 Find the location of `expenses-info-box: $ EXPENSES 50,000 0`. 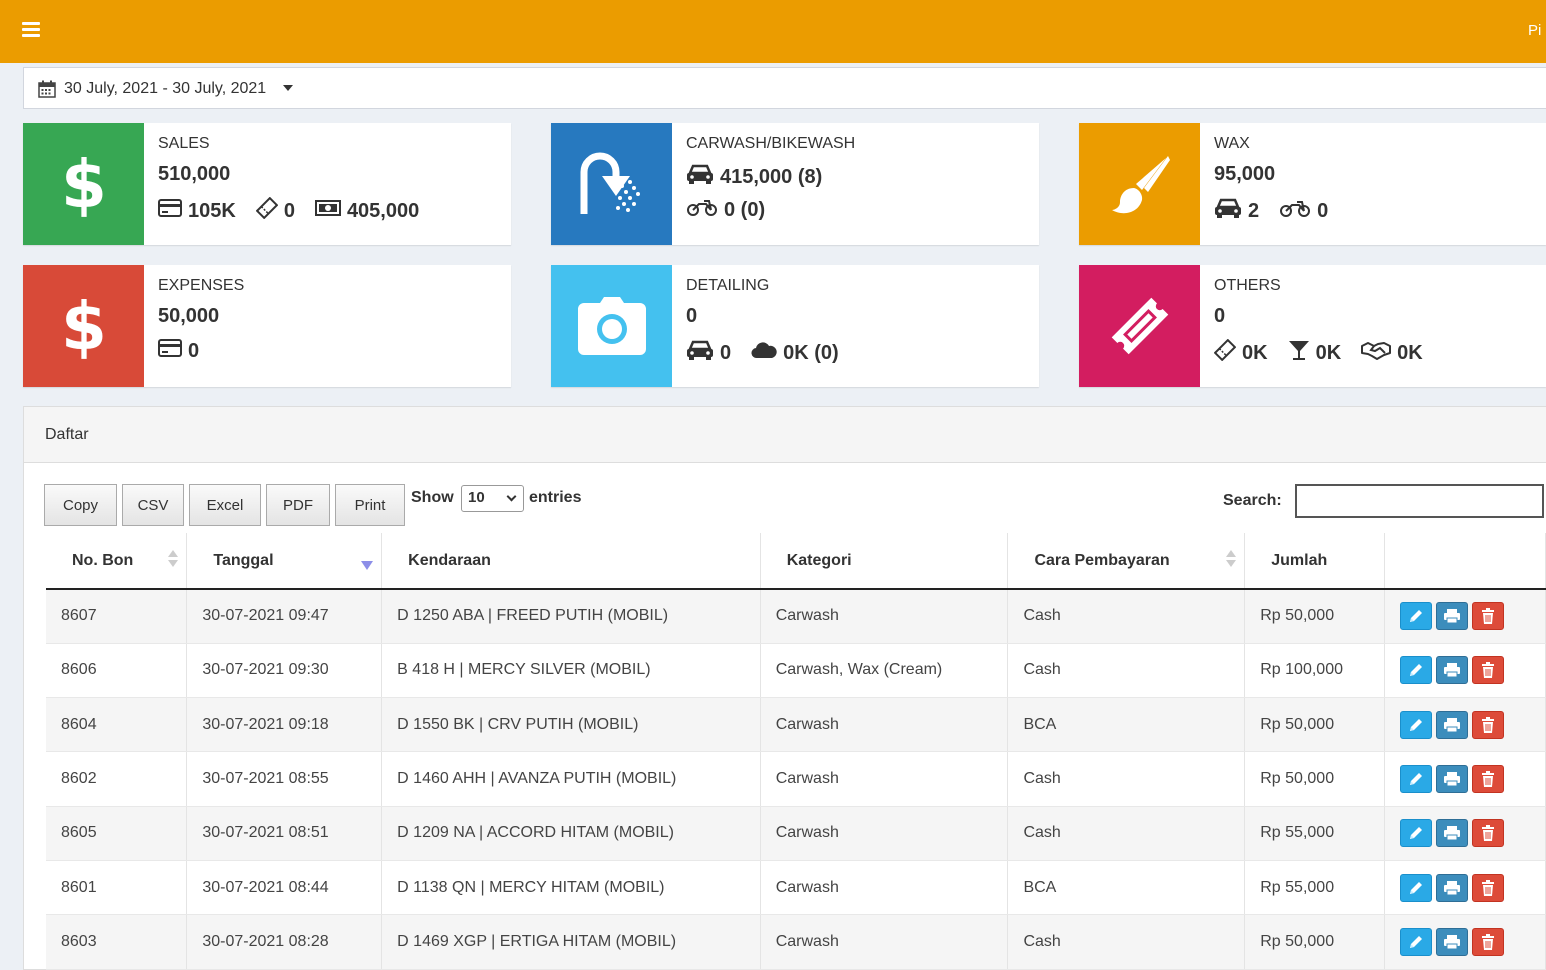

expenses-info-box: $ EXPENSES 50,000 0 is located at coordinates (267, 326).